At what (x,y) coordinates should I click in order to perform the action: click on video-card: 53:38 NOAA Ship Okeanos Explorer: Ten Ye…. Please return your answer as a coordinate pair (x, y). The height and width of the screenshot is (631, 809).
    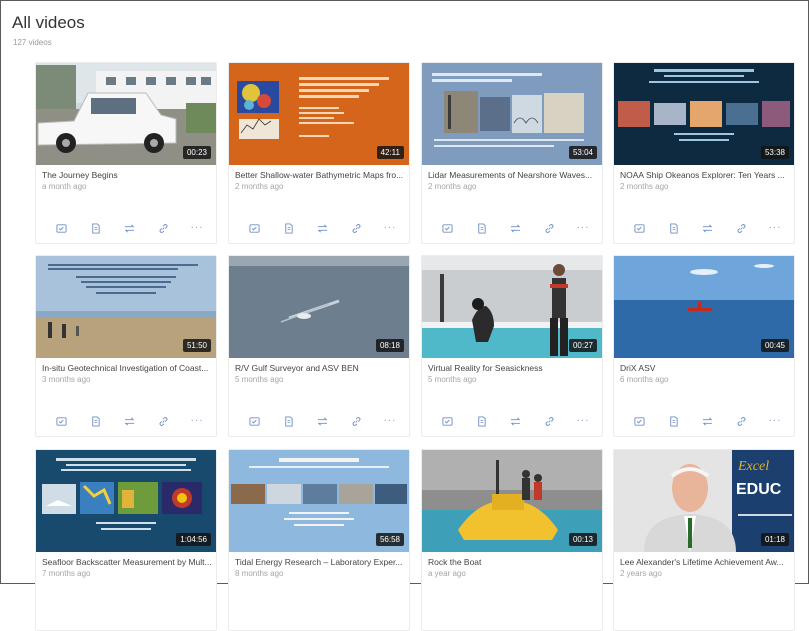
    Looking at the image, I should click on (704, 153).